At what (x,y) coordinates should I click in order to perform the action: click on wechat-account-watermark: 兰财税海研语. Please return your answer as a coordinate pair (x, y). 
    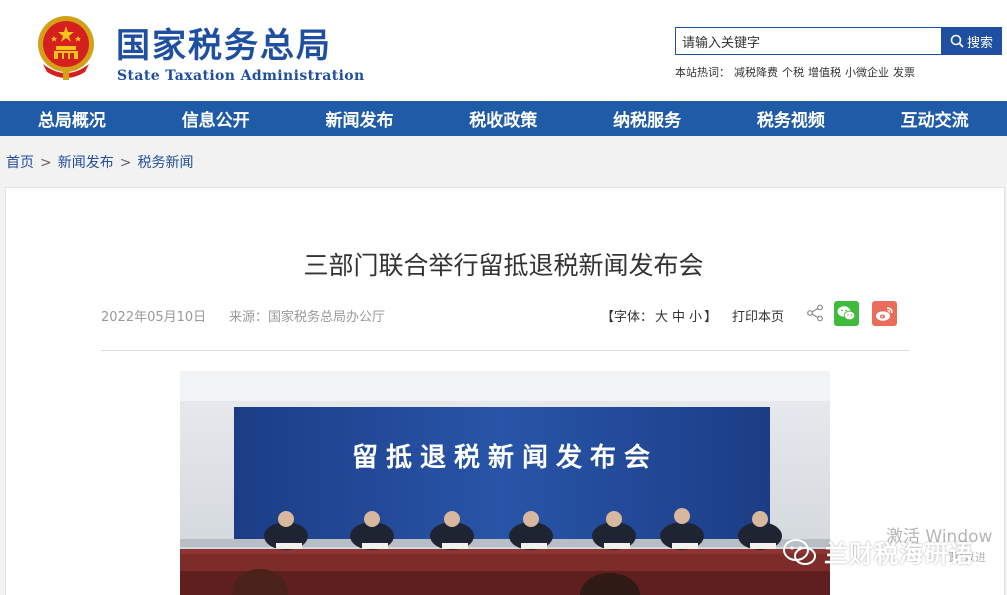
    Looking at the image, I should click on (878, 551).